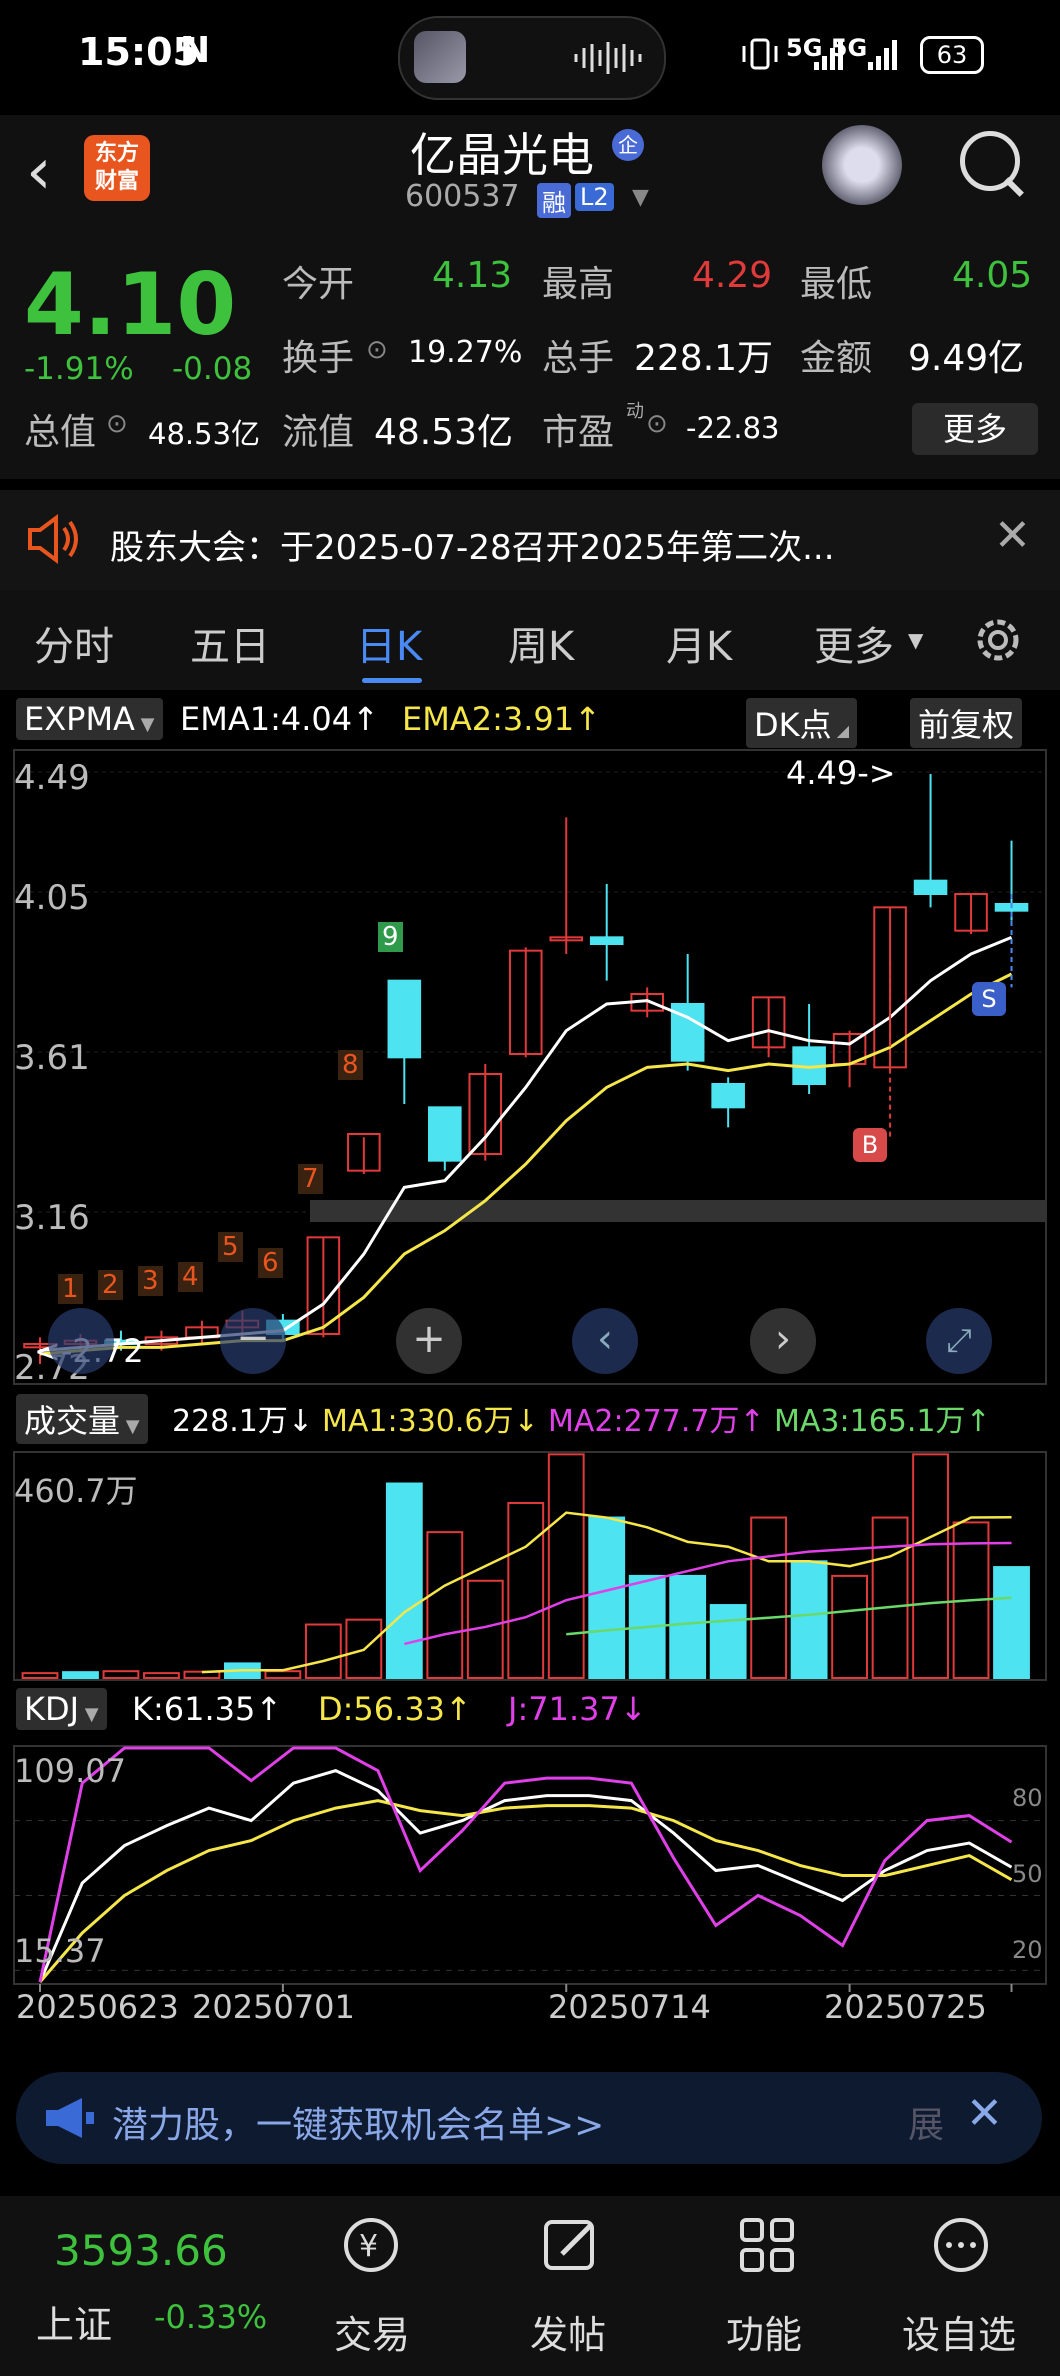 The image size is (1060, 2376). What do you see at coordinates (959, 1341) in the screenshot?
I see `fullscreen-icon: ⤢` at bounding box center [959, 1341].